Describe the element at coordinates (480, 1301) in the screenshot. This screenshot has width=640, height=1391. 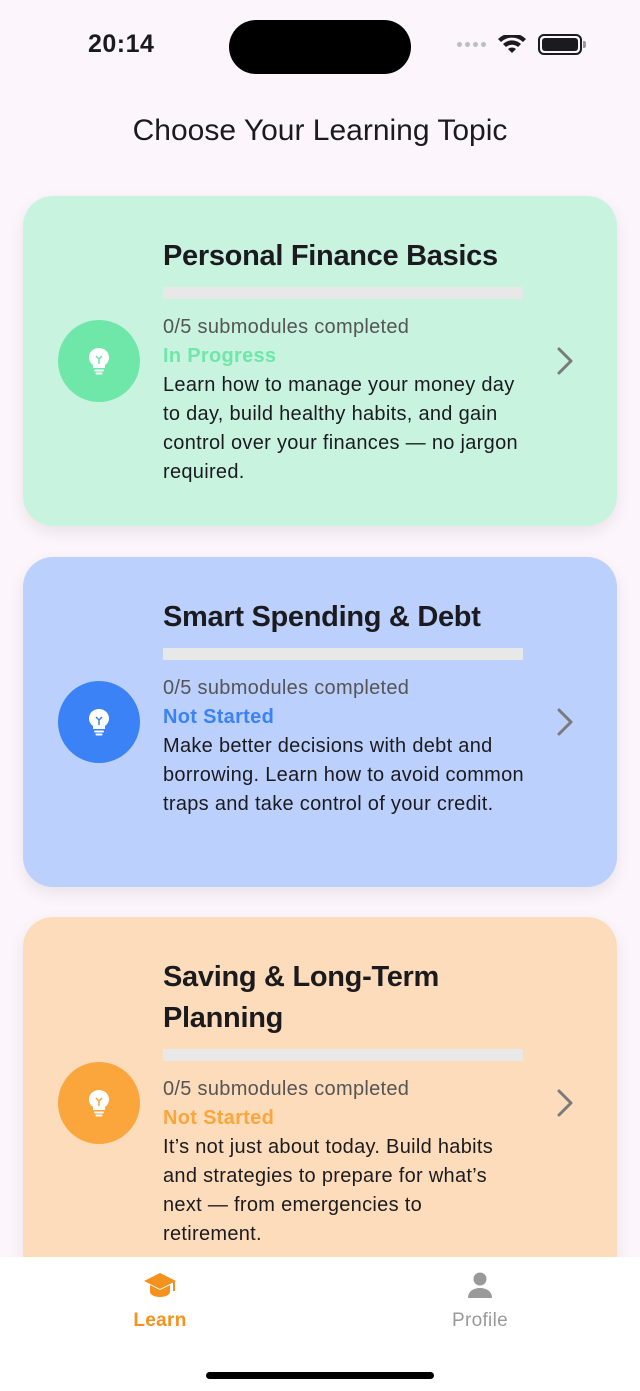
I see `tab-profile: Profile` at that location.